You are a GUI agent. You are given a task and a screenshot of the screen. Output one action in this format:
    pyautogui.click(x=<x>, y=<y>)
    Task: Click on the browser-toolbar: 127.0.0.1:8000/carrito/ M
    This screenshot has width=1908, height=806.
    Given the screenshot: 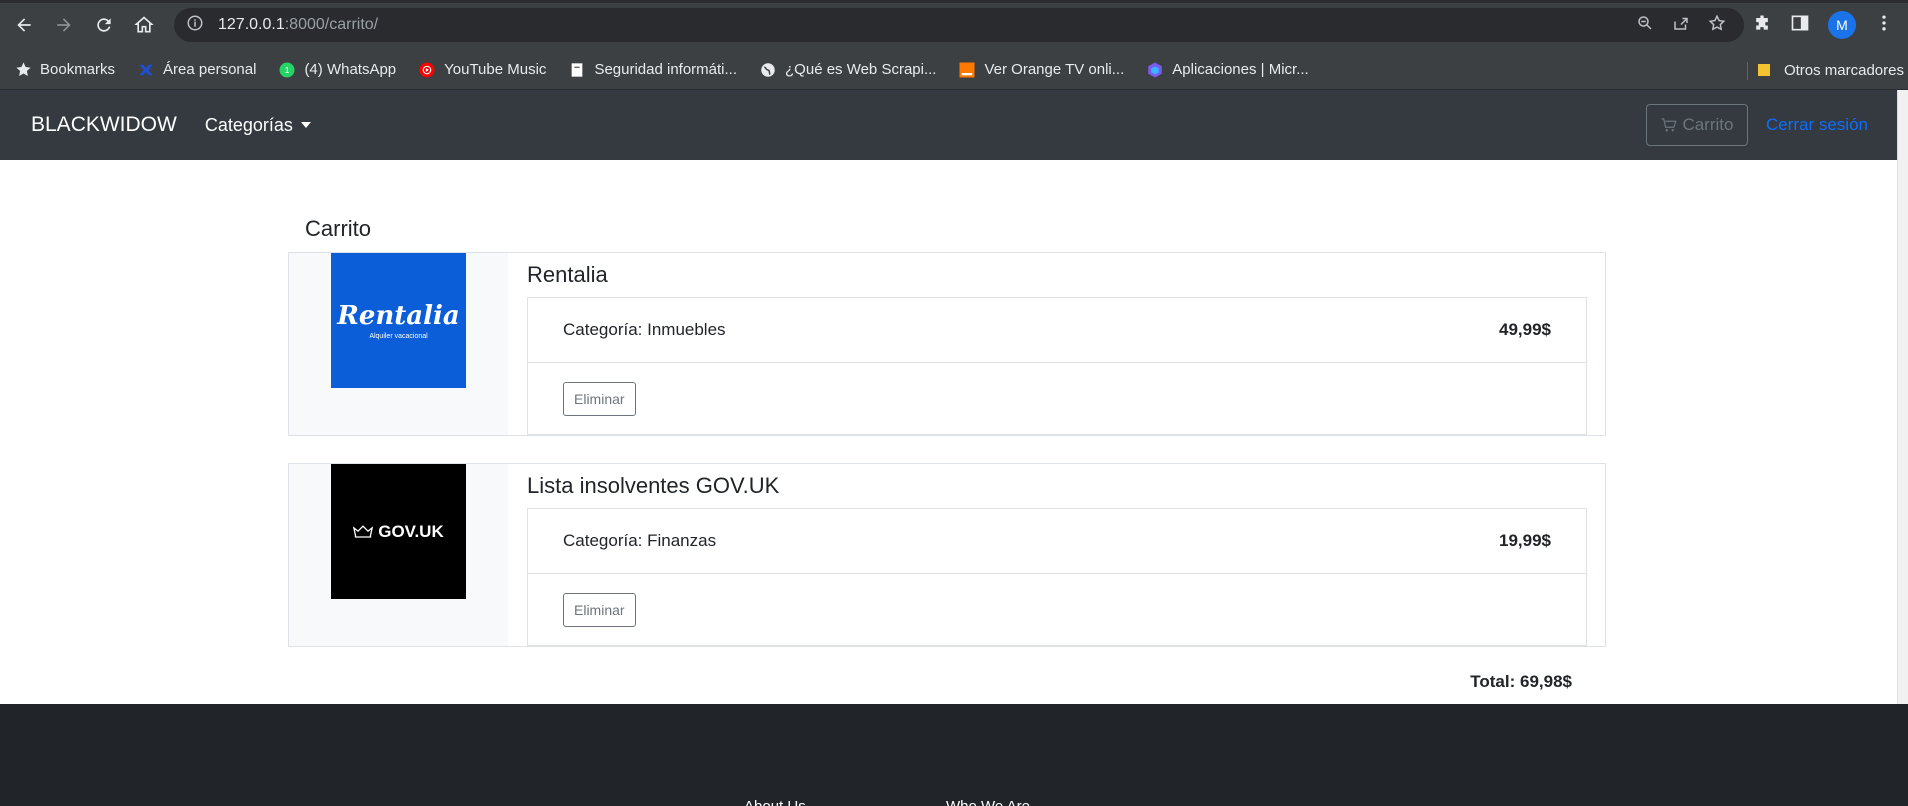 What is the action you would take?
    pyautogui.click(x=954, y=25)
    